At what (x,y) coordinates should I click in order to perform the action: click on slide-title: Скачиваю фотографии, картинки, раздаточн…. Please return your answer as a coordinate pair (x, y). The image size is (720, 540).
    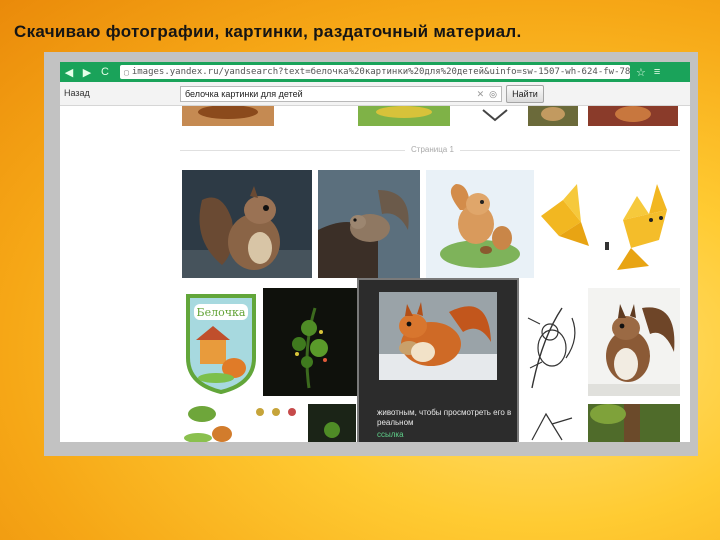
    Looking at the image, I should click on (268, 31).